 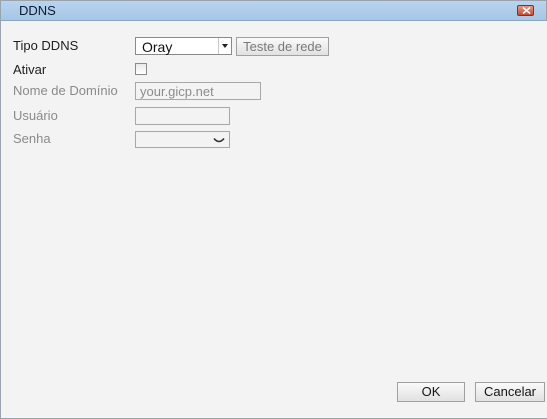 What do you see at coordinates (35, 115) in the screenshot?
I see `user-label: Usuário` at bounding box center [35, 115].